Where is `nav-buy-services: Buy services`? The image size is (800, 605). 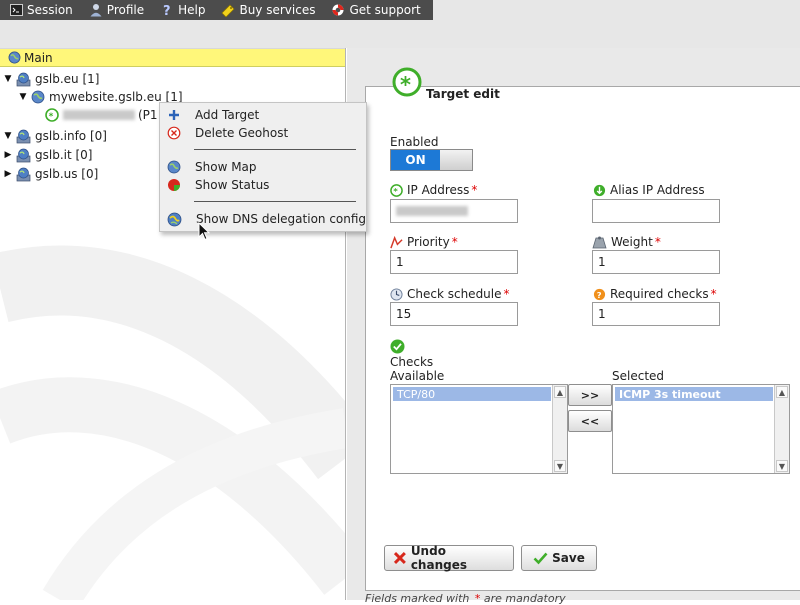
nav-buy-services: Buy services is located at coordinates (268, 10).